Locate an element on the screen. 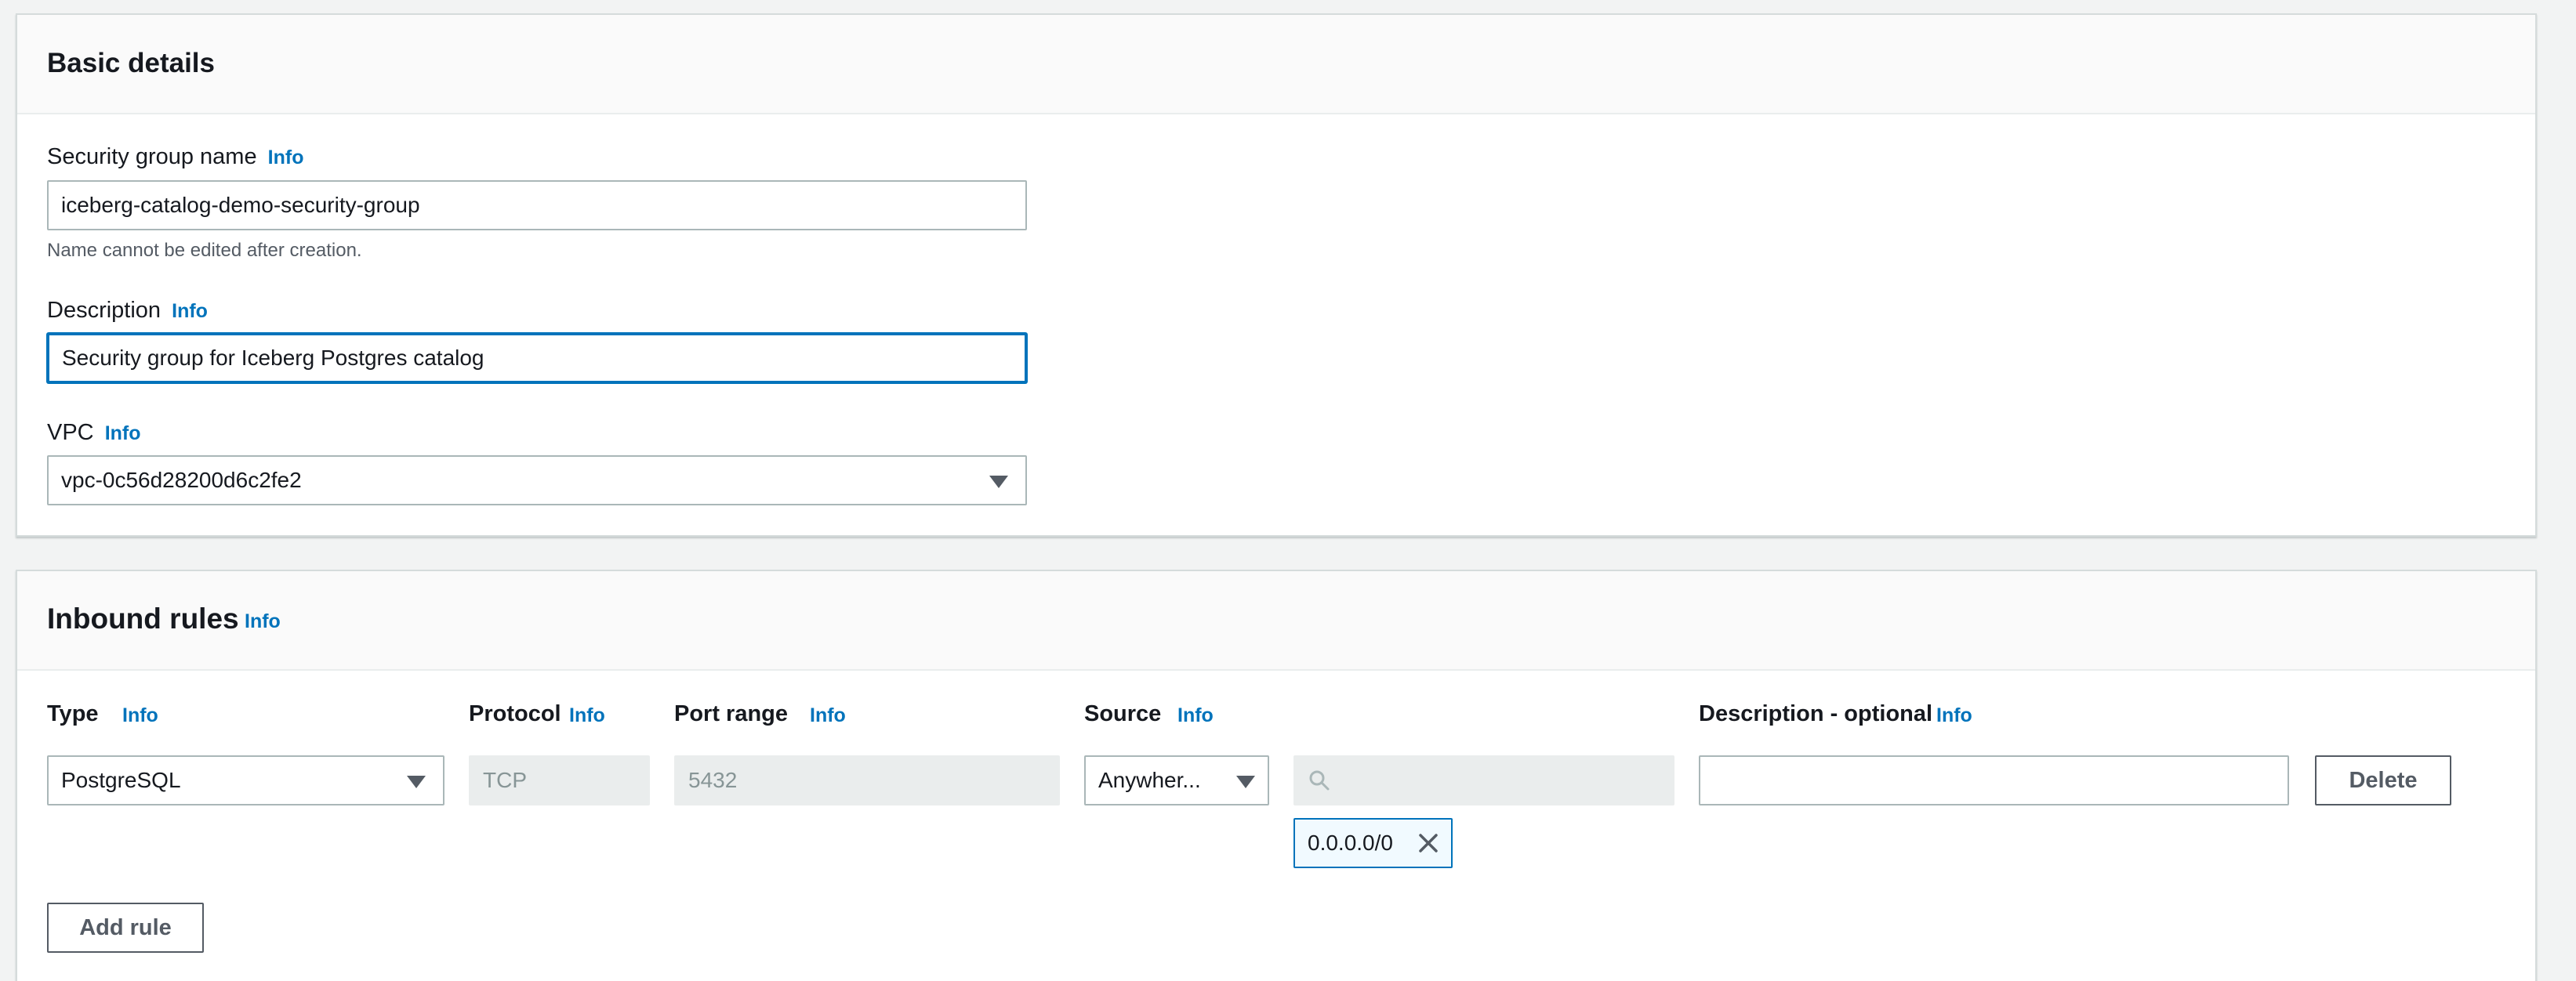 This screenshot has height=981, width=2576. source-token: 0.0.0.0/0 is located at coordinates (1373, 843).